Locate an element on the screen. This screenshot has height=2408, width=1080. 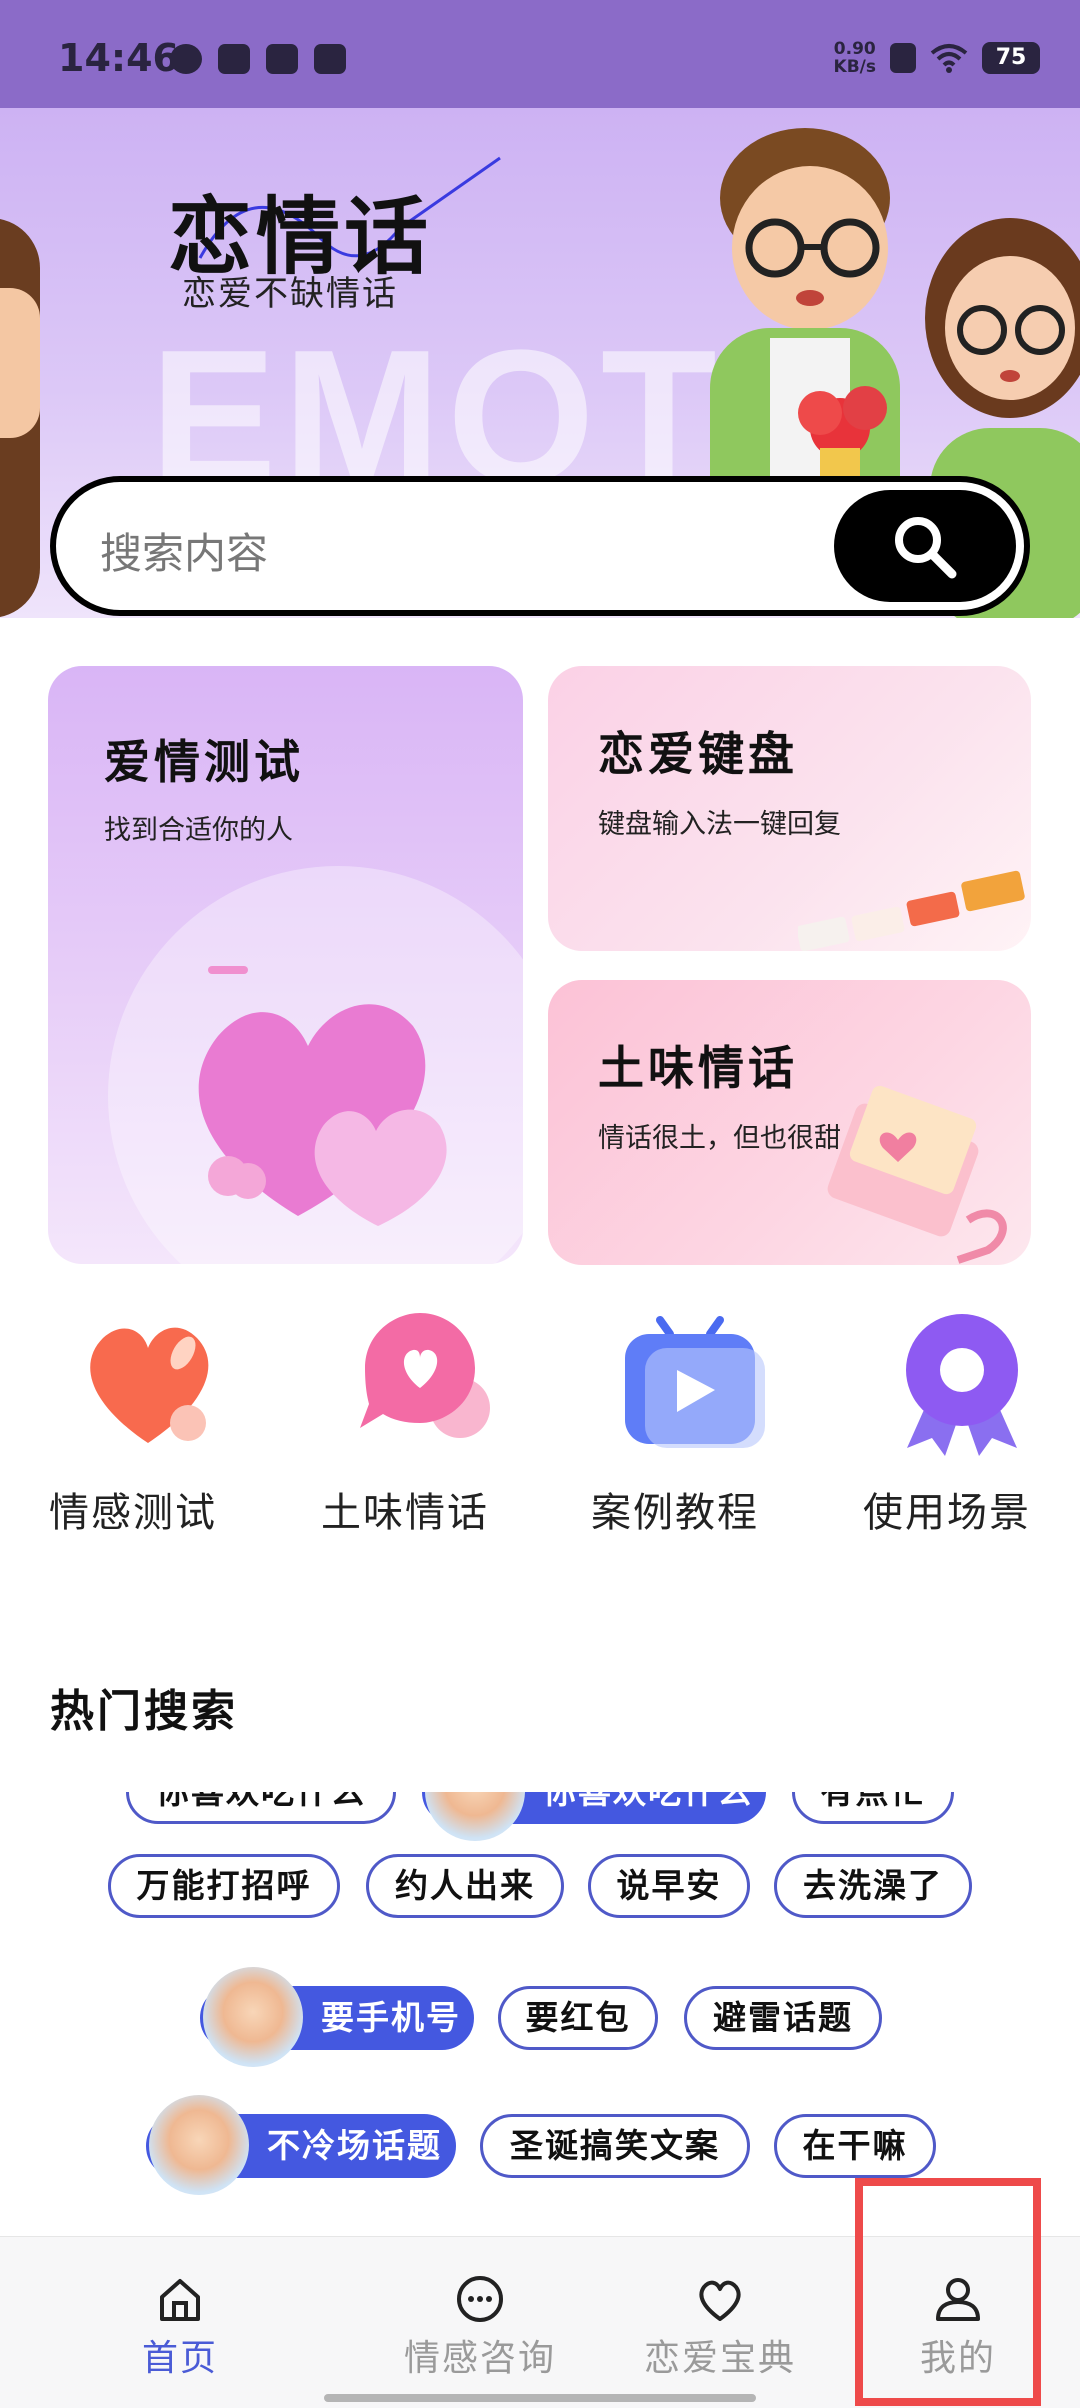
hot-tag: 你喜欢吃什么 is located at coordinates (261, 1808).